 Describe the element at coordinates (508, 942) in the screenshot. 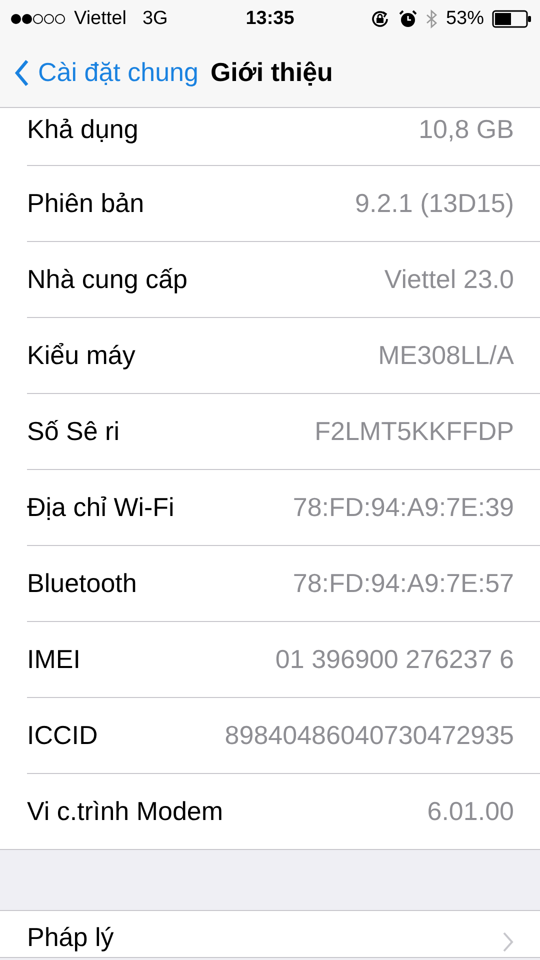

I see `chevron-icon` at that location.